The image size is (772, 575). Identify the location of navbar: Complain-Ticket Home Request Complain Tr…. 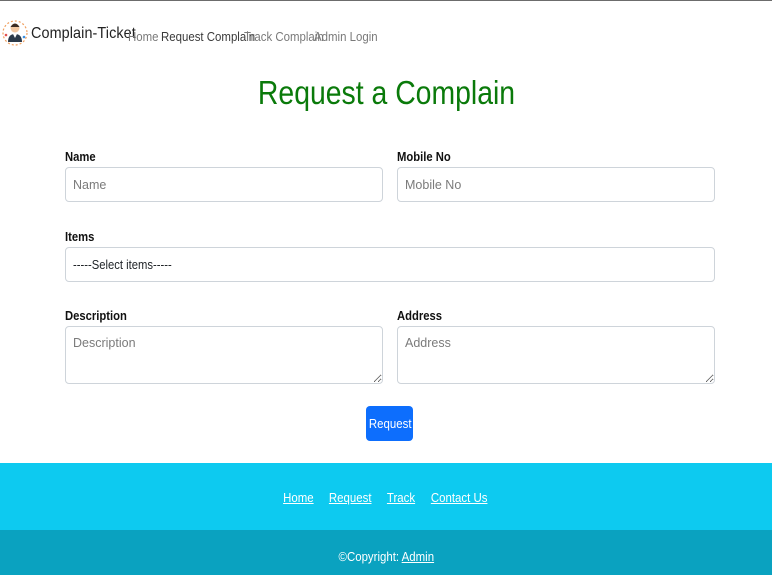
(386, 36).